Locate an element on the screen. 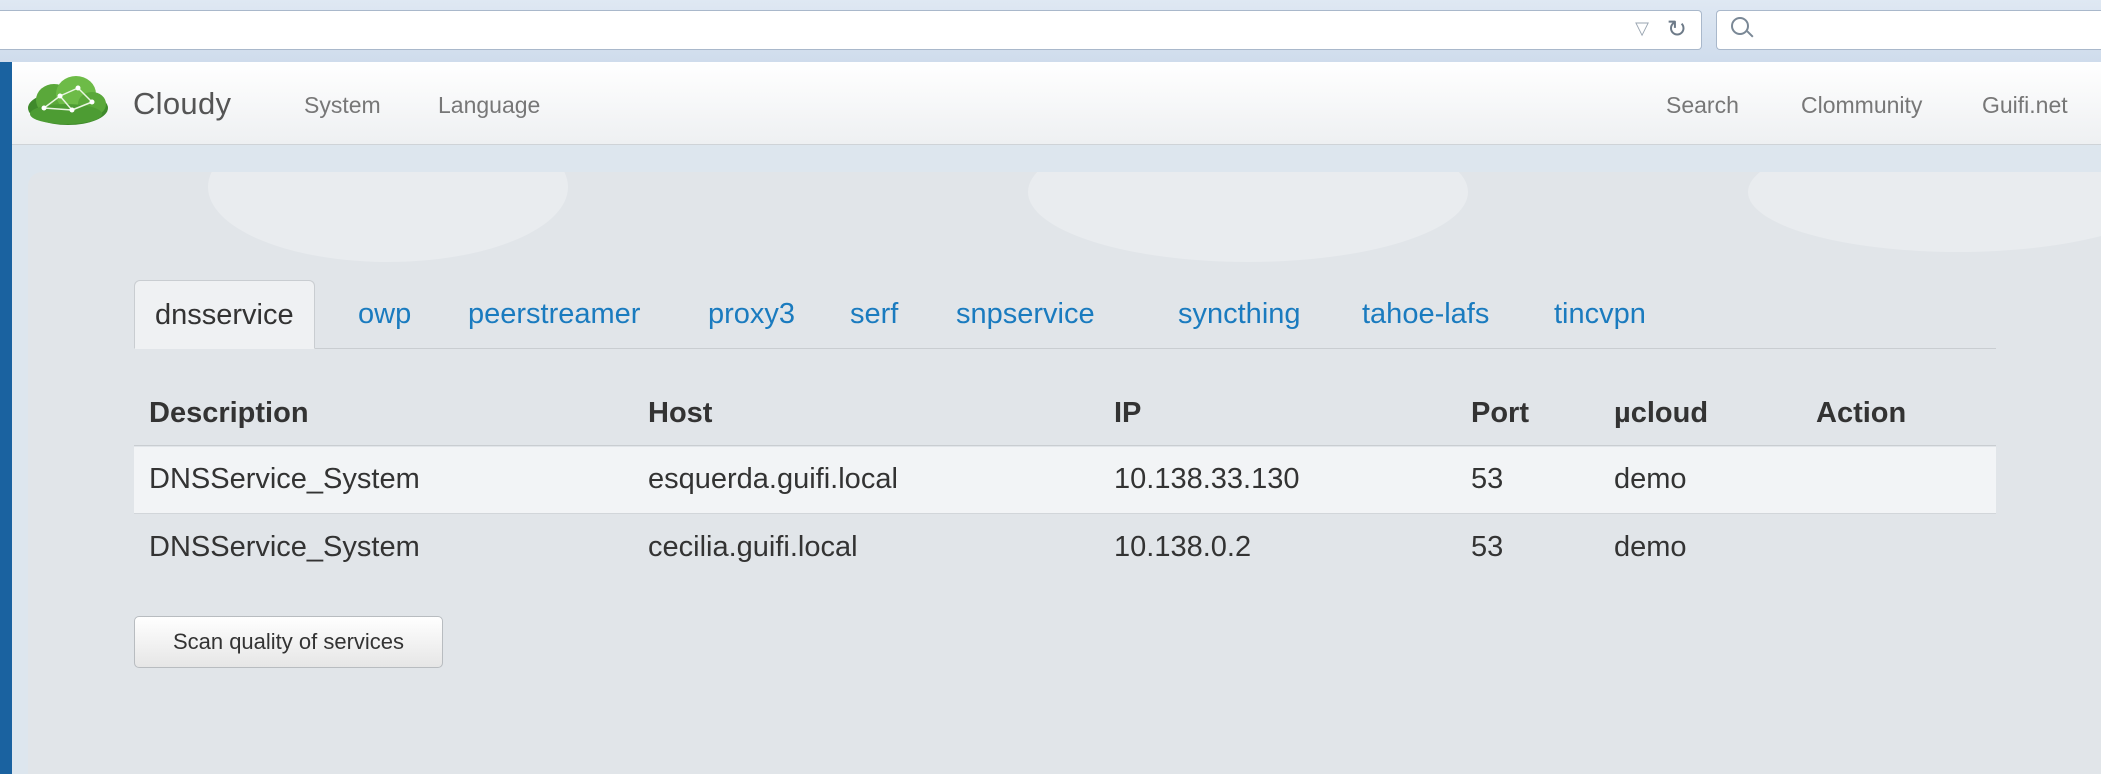  tab-dnsservice: dnsservice is located at coordinates (224, 314).